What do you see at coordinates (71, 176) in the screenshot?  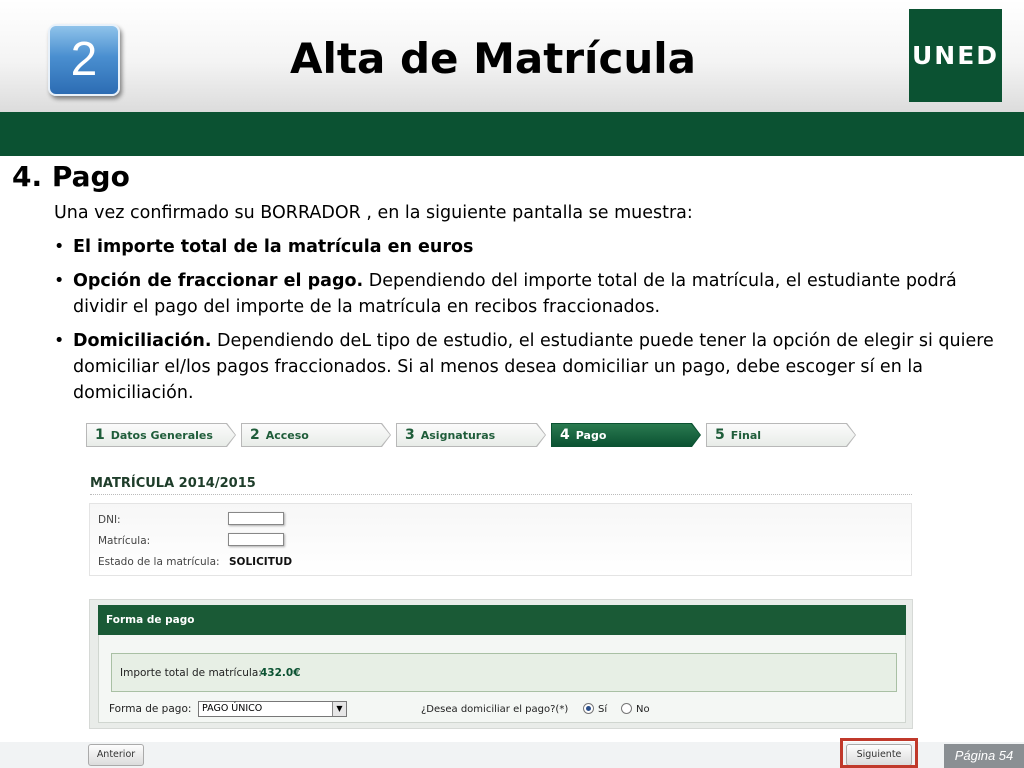 I see `section-title: 4. Pago` at bounding box center [71, 176].